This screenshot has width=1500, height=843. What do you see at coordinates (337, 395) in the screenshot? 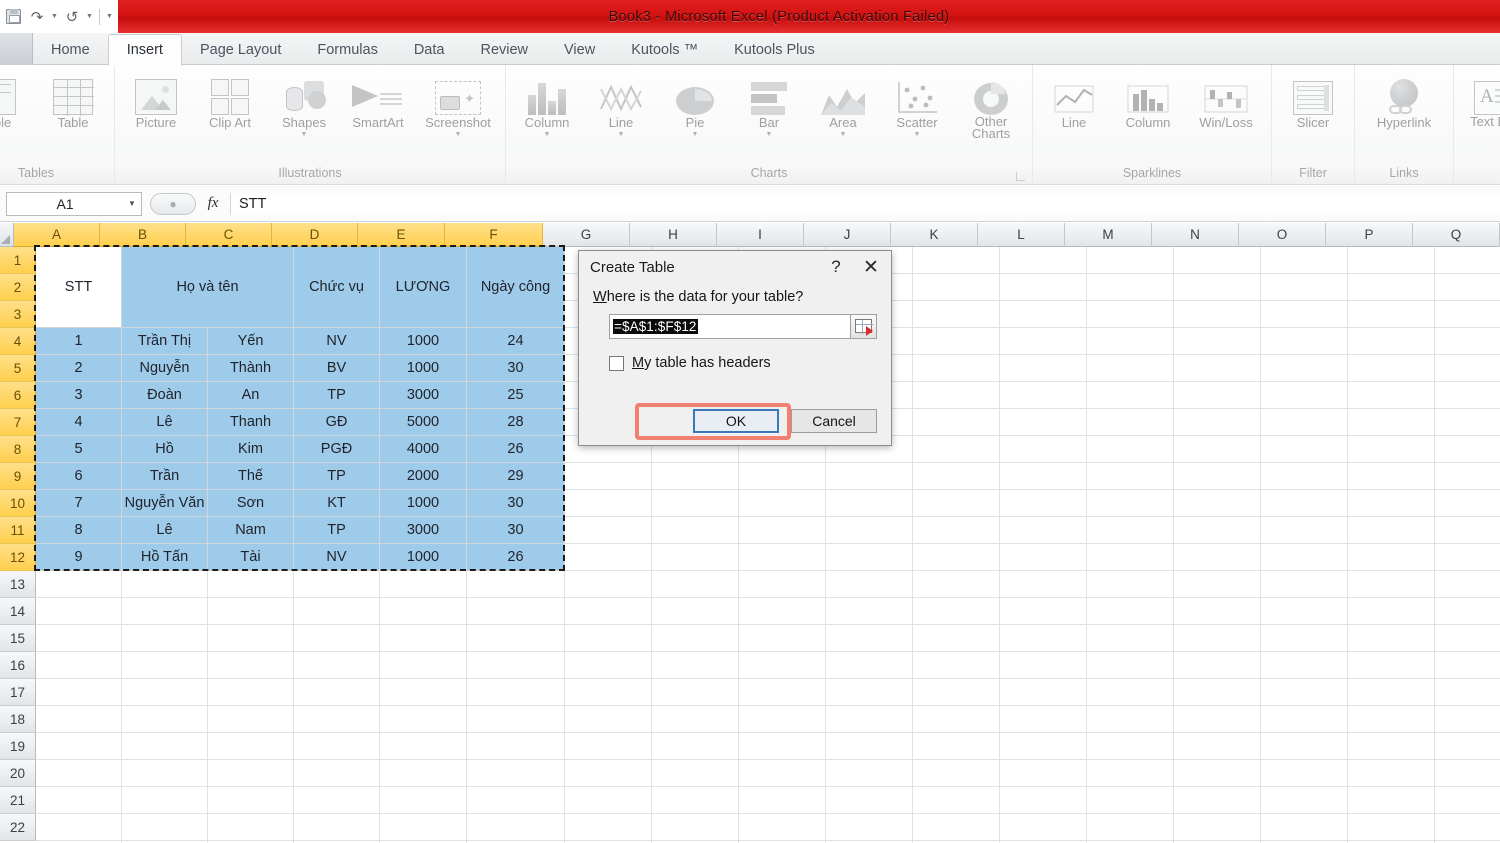
I see `cell-D6: TP` at bounding box center [337, 395].